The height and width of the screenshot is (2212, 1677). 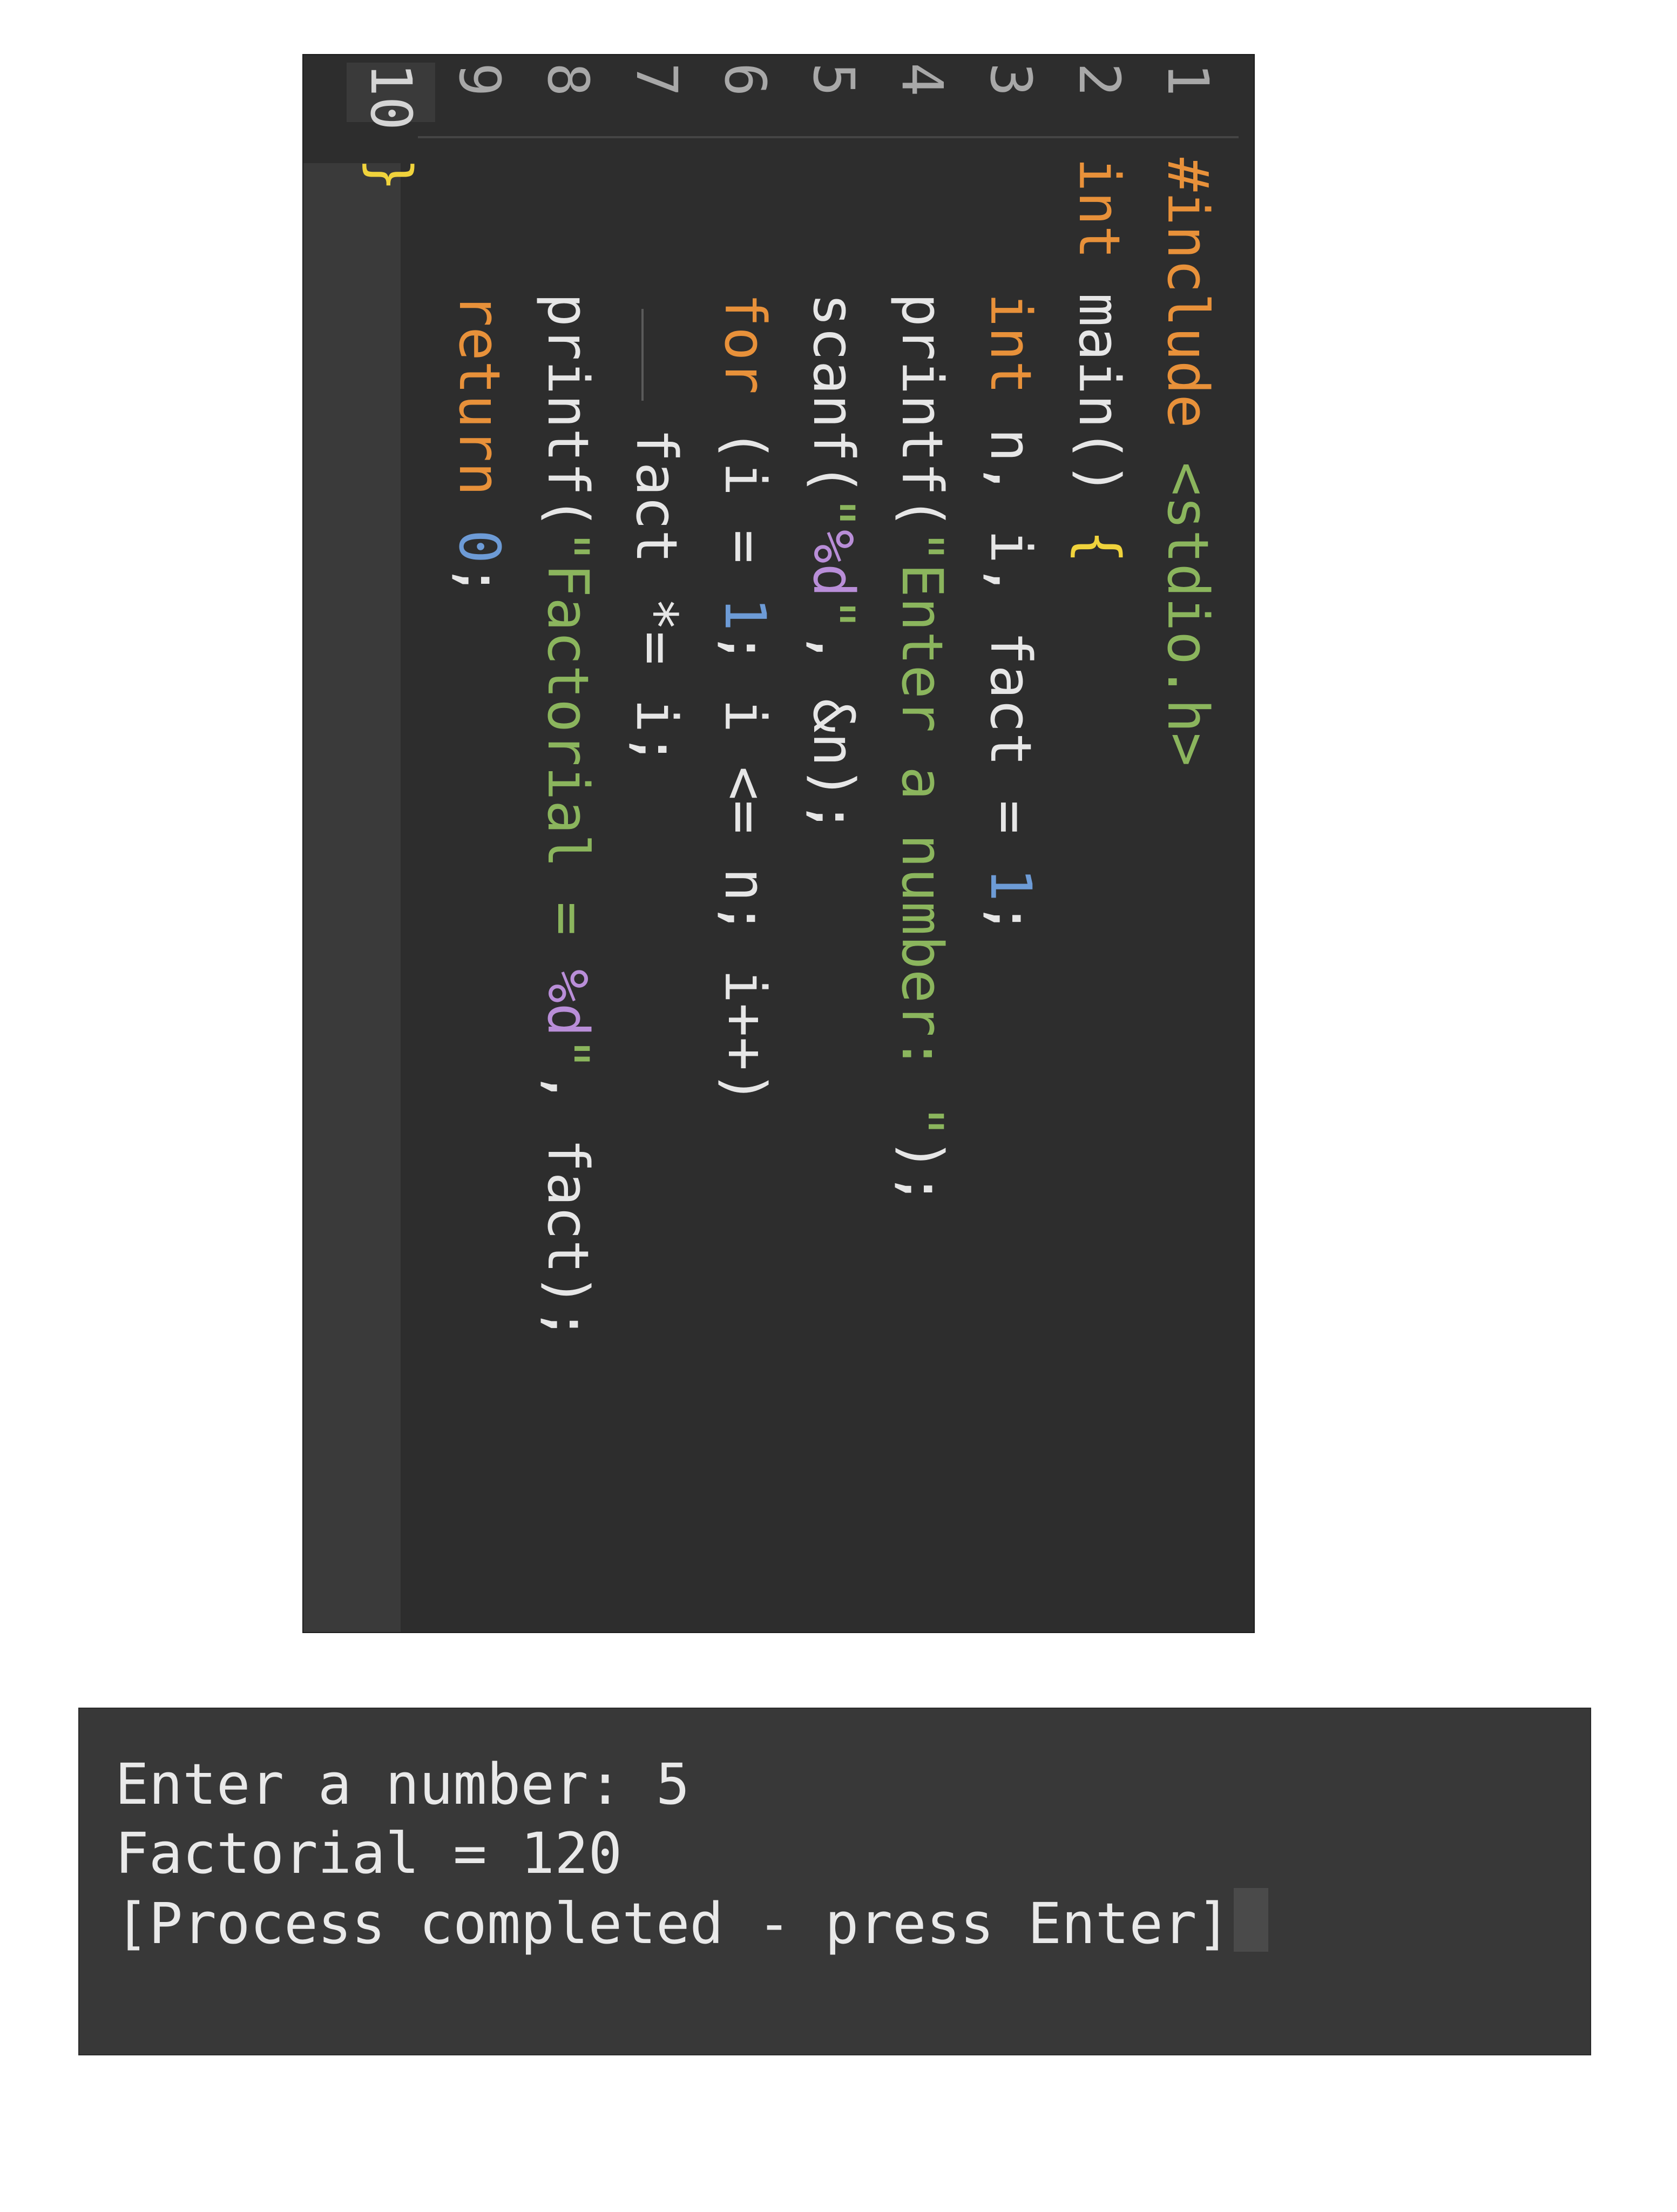 I want to click on terminal-line: Enter a number: 5, so click(x=402, y=1784).